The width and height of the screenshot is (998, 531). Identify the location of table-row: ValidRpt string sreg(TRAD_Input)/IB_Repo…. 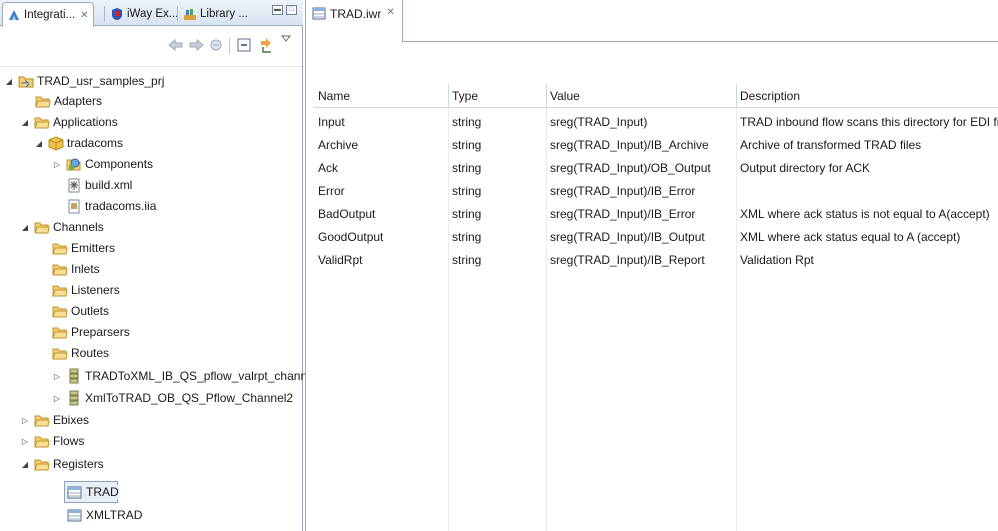
(656, 259).